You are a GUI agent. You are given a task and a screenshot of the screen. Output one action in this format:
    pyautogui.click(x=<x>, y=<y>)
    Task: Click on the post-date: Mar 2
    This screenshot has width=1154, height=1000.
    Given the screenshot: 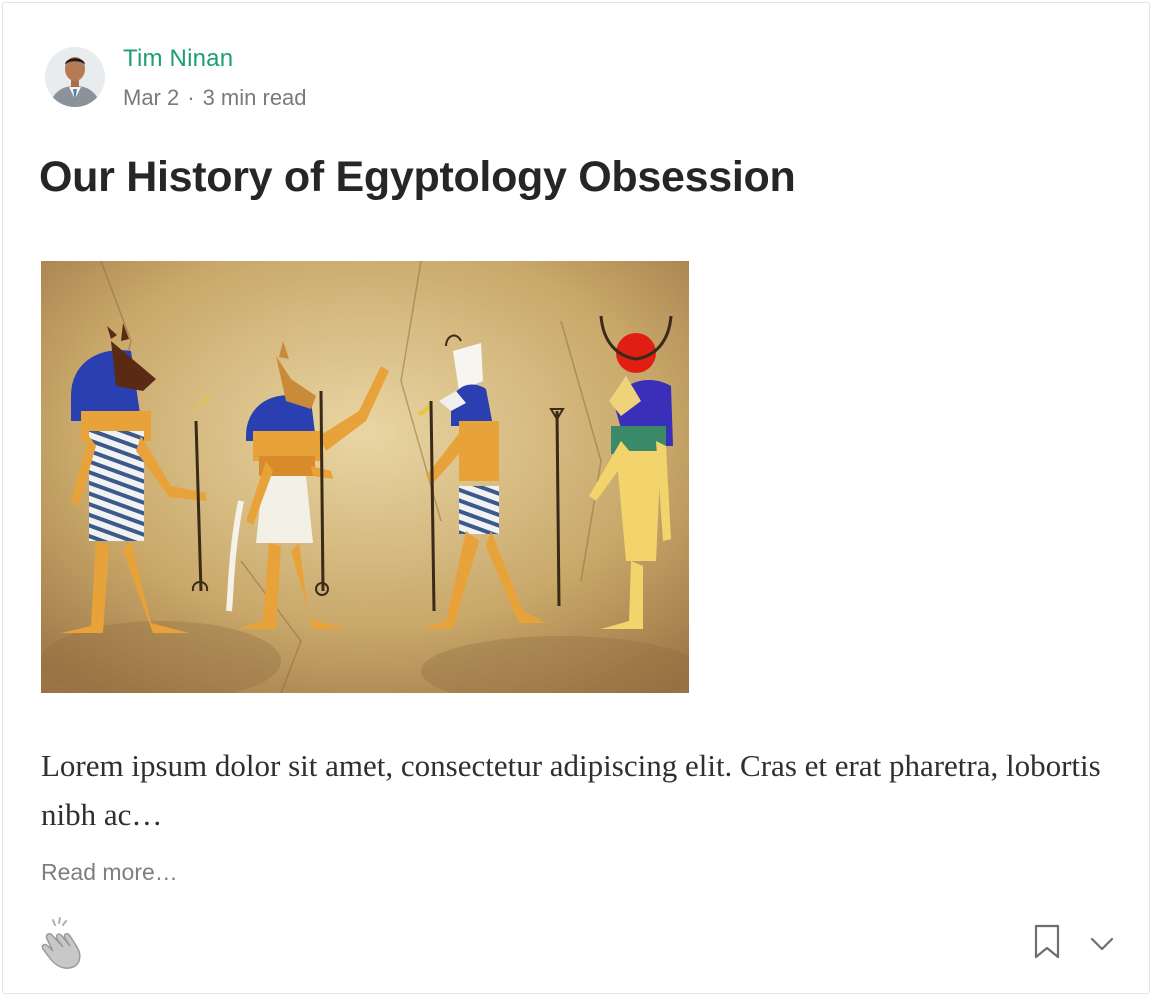 What is the action you would take?
    pyautogui.click(x=151, y=97)
    